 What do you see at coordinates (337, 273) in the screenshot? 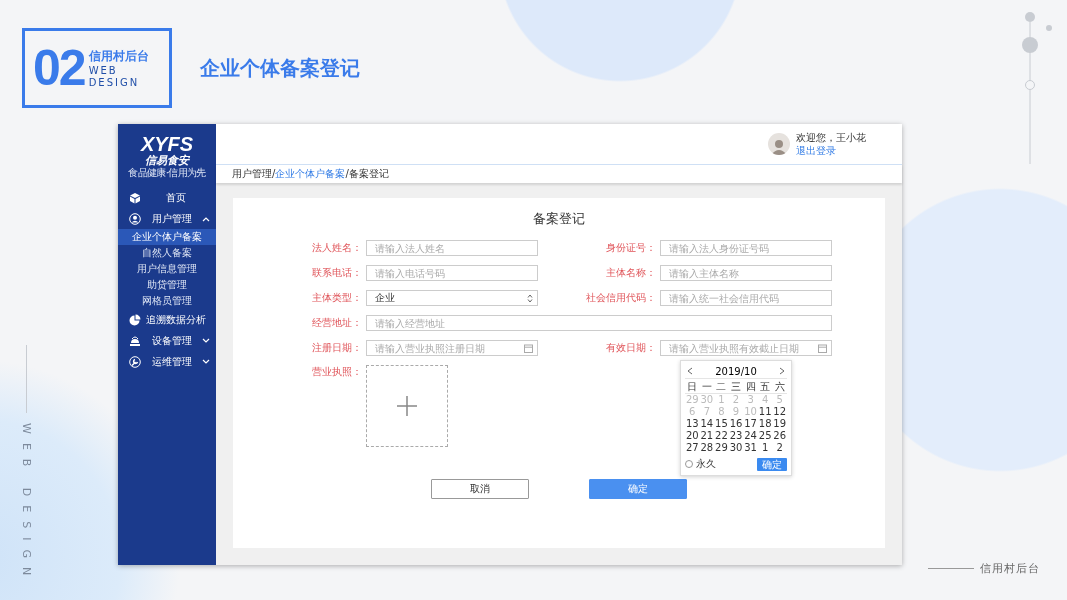
I see `field-label: 联系电话：` at bounding box center [337, 273].